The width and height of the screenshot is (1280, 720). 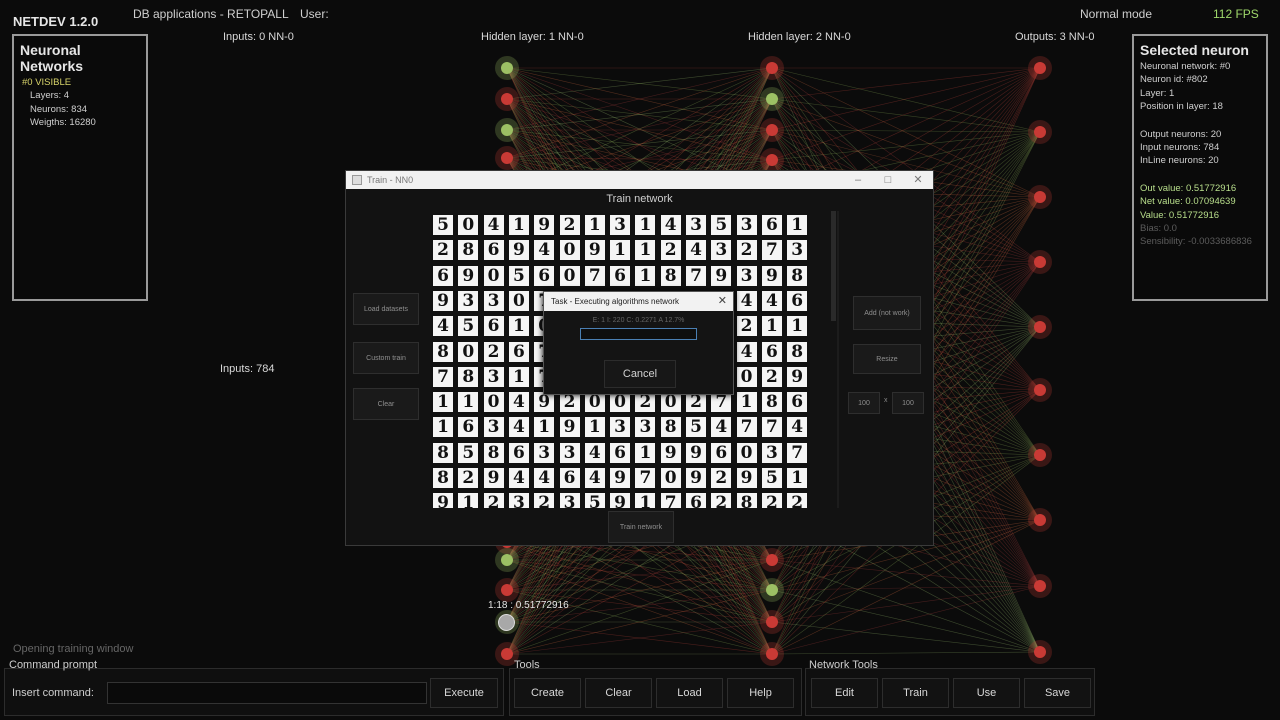 What do you see at coordinates (80, 82) in the screenshot?
I see `network-entry: #0 VISIBLE` at bounding box center [80, 82].